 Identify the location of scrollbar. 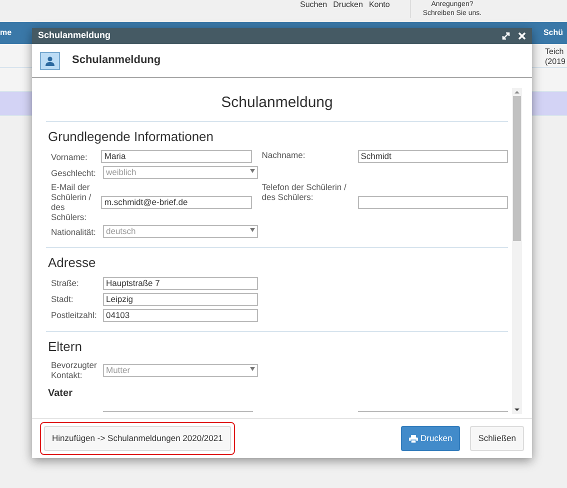
(517, 251).